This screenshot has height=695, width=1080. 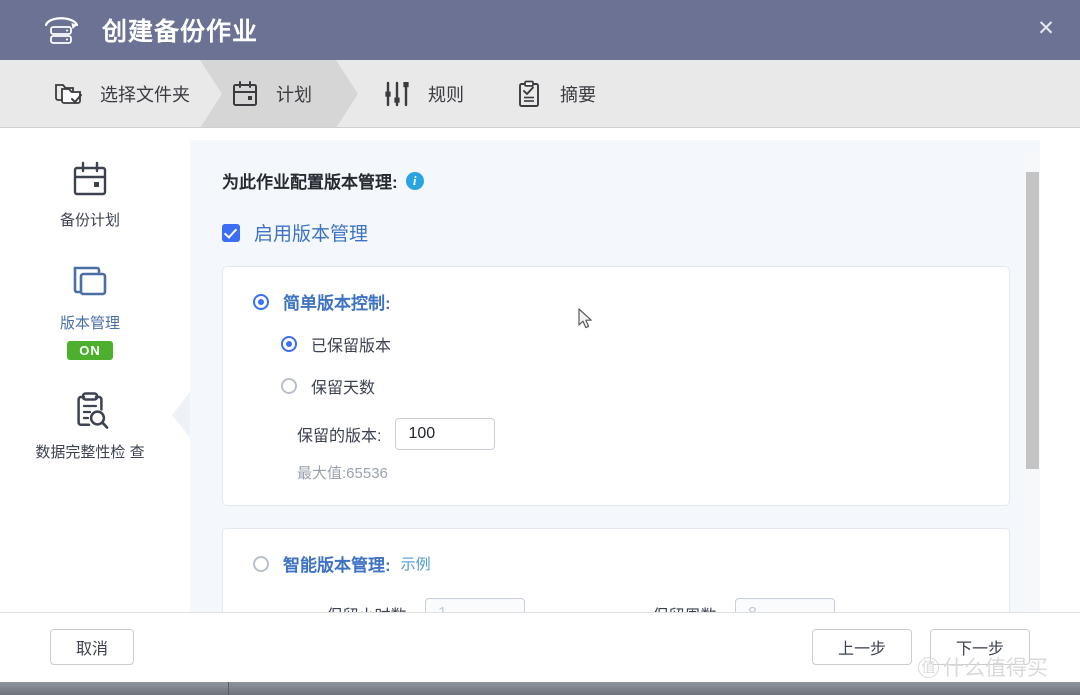 What do you see at coordinates (540, 30) in the screenshot?
I see `title-bar: 创建备份作业 ✕` at bounding box center [540, 30].